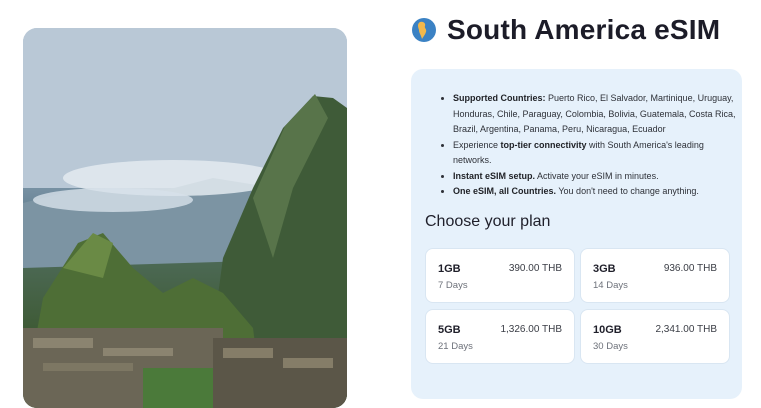  I want to click on plan-days: 7 Days, so click(453, 285).